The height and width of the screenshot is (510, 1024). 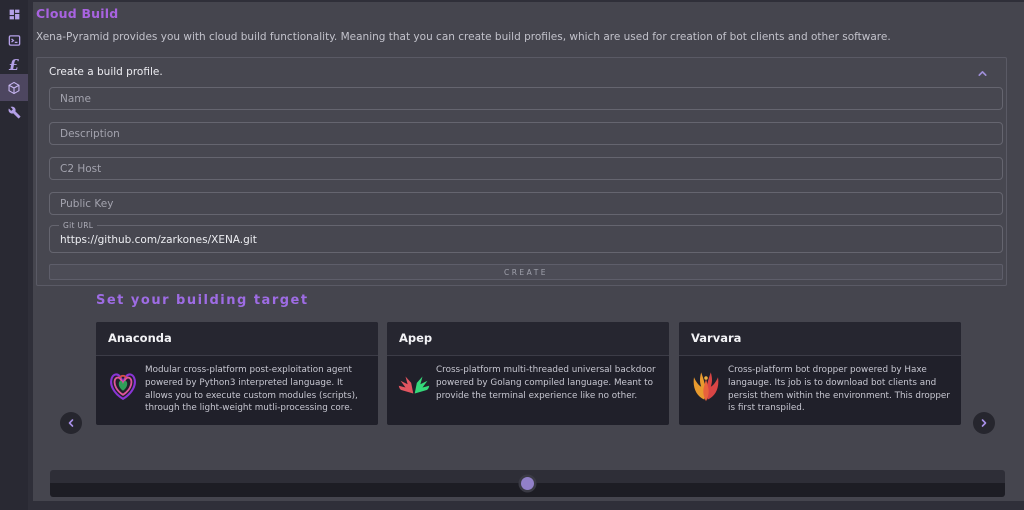 I want to click on varvara-phoenix-icon, so click(x=706, y=384).